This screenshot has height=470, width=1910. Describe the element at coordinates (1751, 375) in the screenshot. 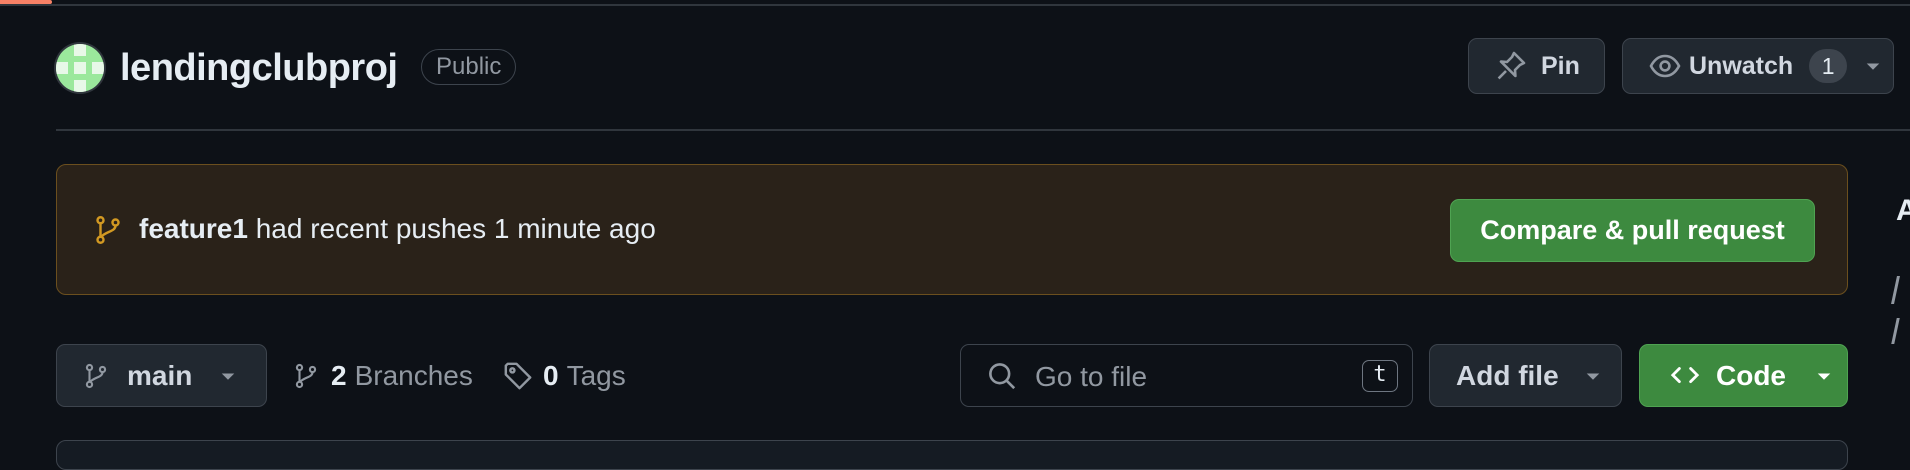

I see `code-label: Code` at that location.